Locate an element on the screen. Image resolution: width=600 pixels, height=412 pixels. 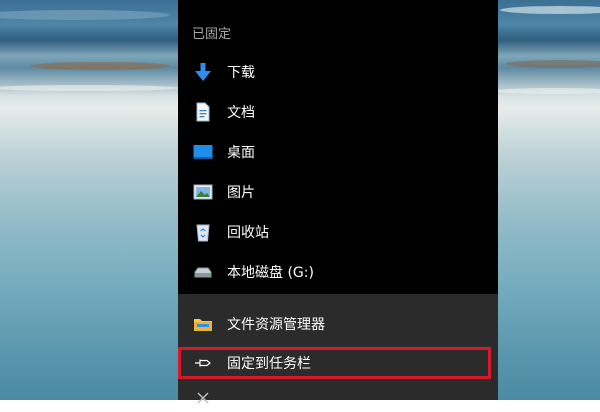
desktop-icon is located at coordinates (203, 152).